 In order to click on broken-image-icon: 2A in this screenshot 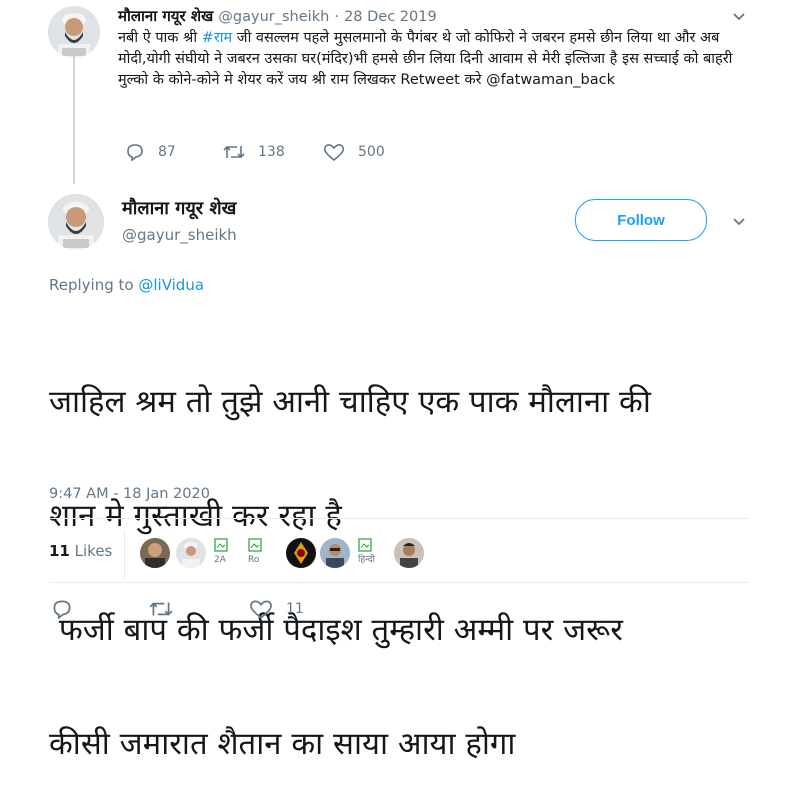, I will do `click(226, 553)`.